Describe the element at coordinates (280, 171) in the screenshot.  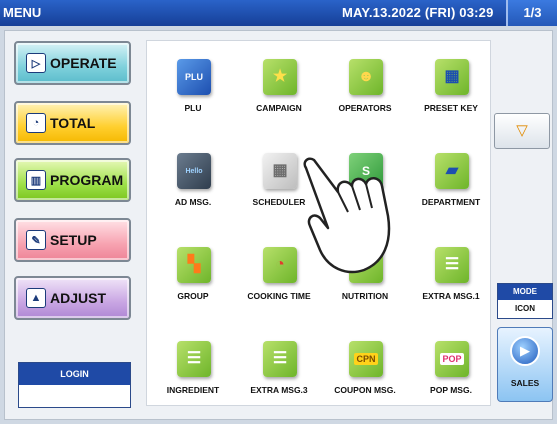
I see `calendar-icon: ▦` at that location.